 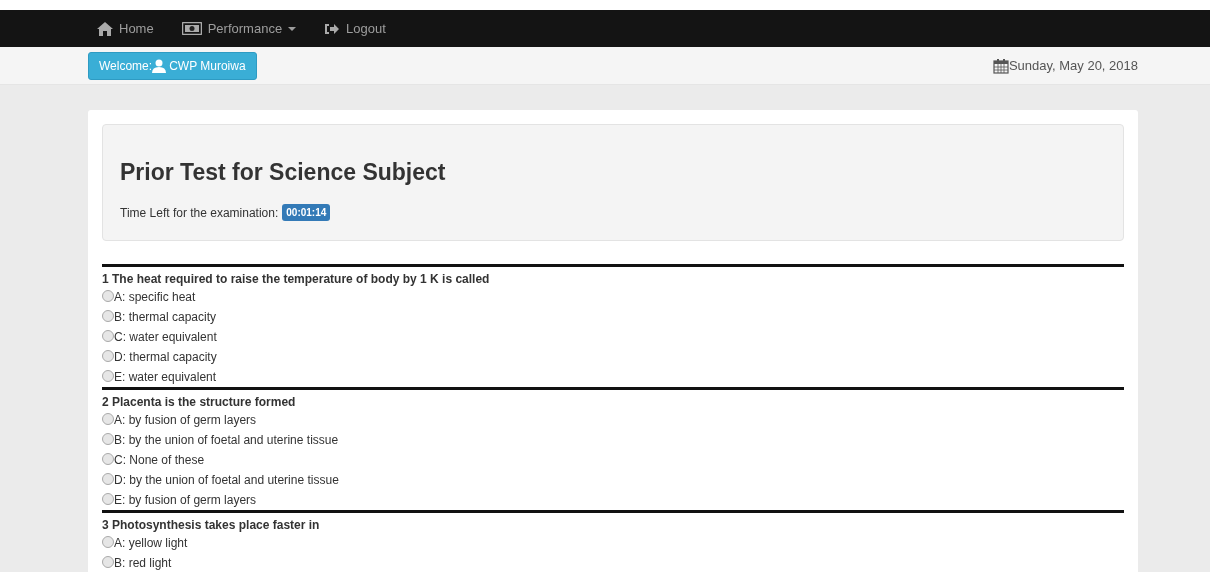 I want to click on question-text: 3 Photosynthesis takes place faster in, so click(x=211, y=525).